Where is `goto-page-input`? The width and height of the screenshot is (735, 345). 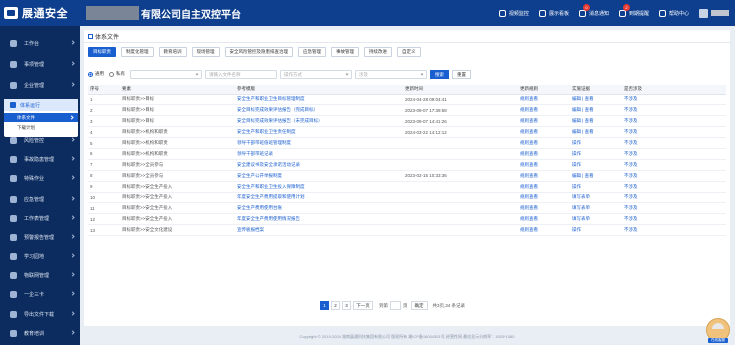 goto-page-input is located at coordinates (395, 305).